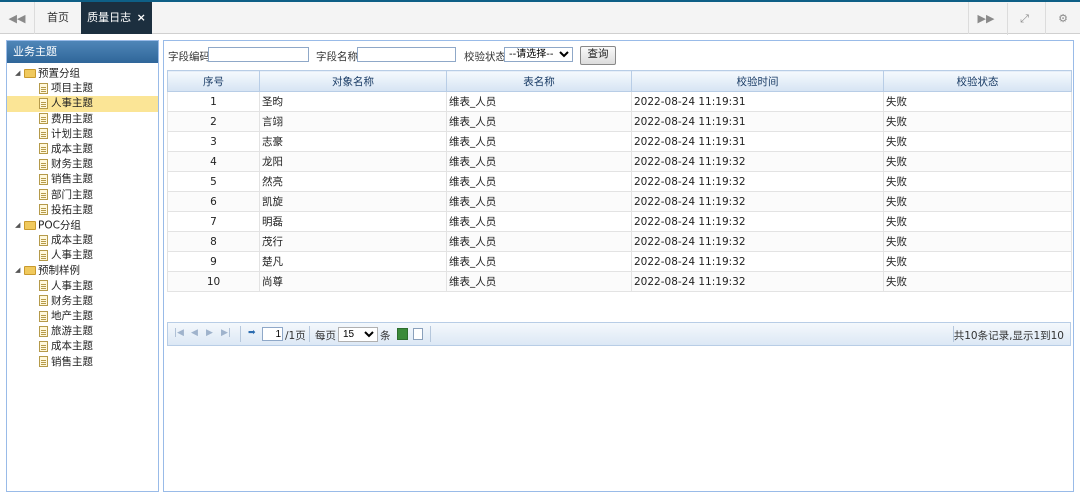  Describe the element at coordinates (82, 270) in the screenshot. I see `tree-group: ◢ 预制样例` at that location.